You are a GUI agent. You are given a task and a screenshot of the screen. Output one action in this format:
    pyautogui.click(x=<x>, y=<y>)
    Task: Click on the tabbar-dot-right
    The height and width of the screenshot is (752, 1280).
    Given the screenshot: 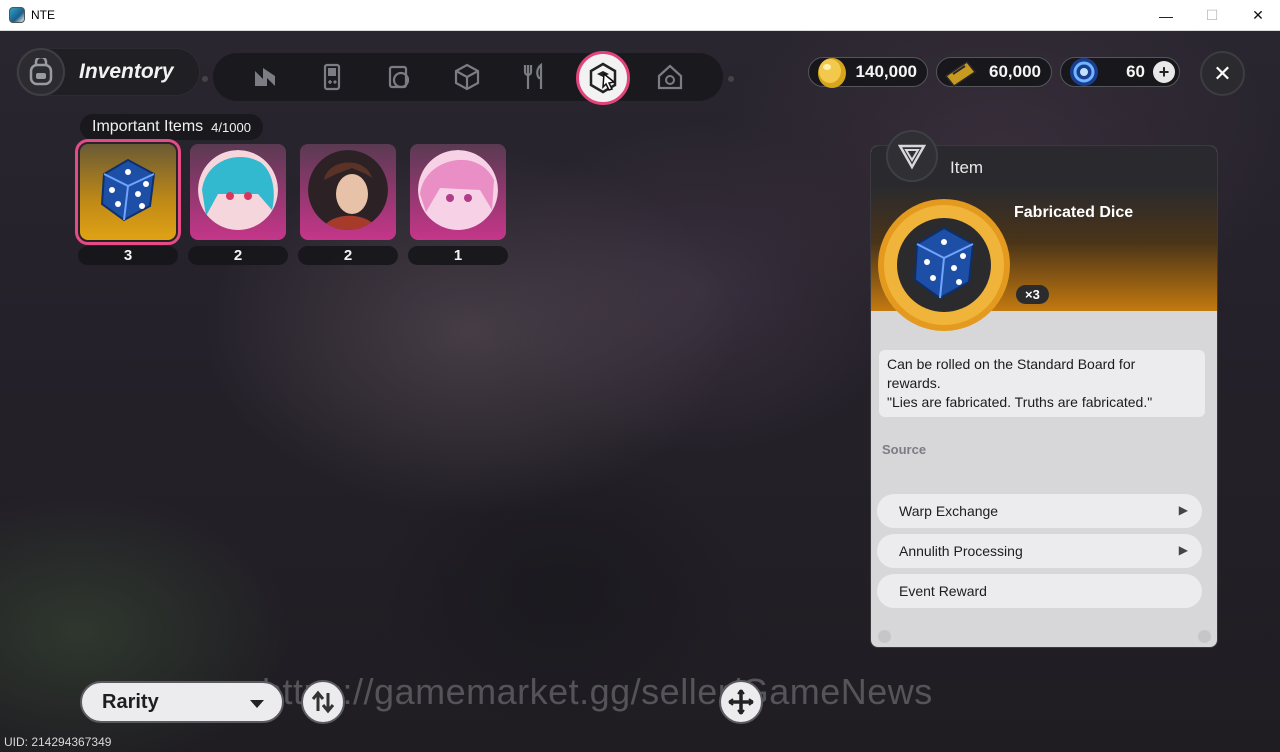 What is the action you would take?
    pyautogui.click(x=731, y=79)
    